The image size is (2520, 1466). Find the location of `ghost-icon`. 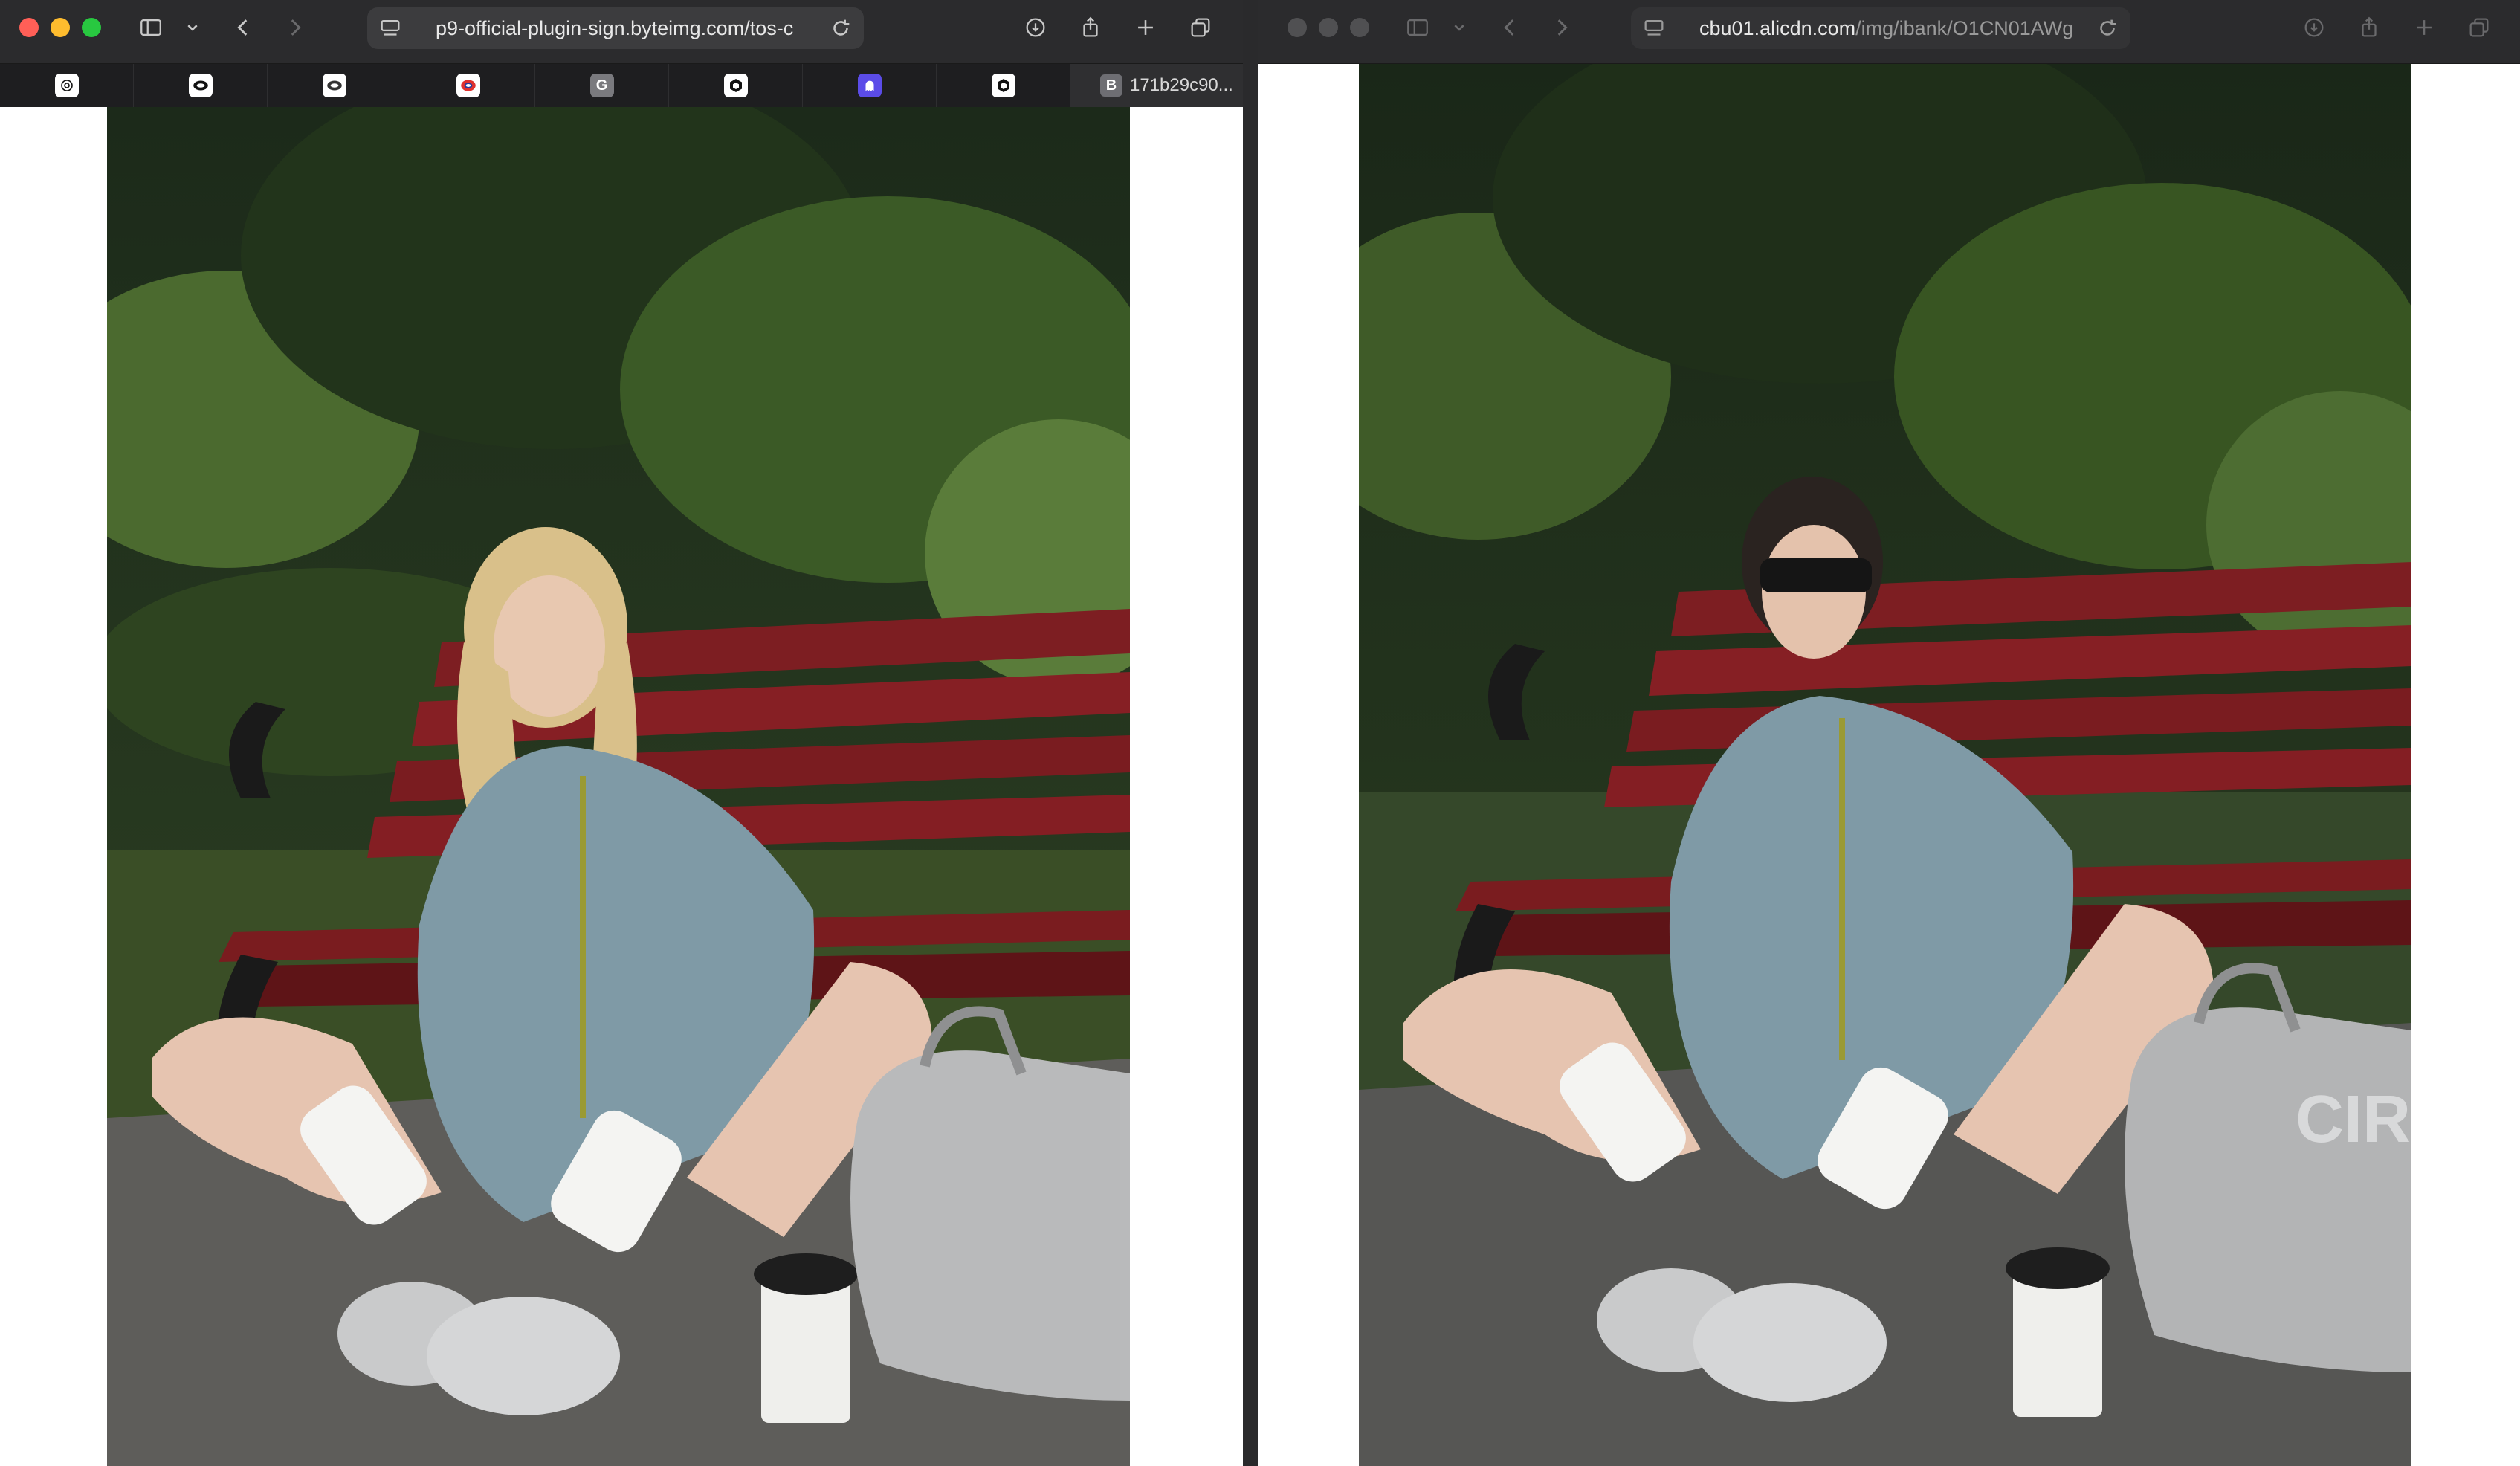

ghost-icon is located at coordinates (870, 85).